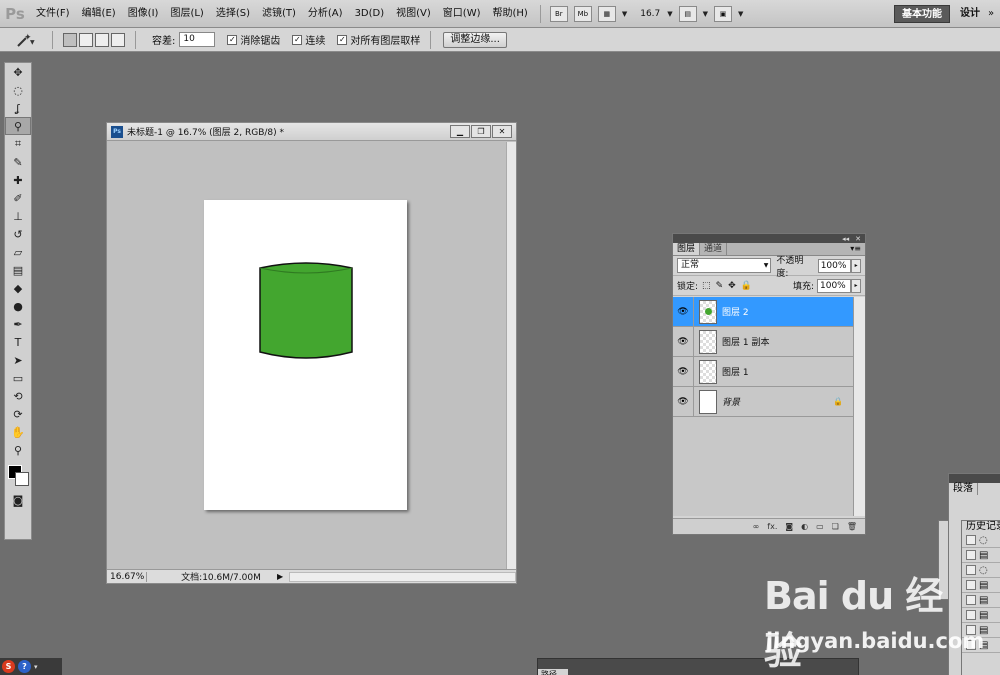 This screenshot has width=1000, height=675. I want to click on new-group-icon: ▭, so click(820, 526).